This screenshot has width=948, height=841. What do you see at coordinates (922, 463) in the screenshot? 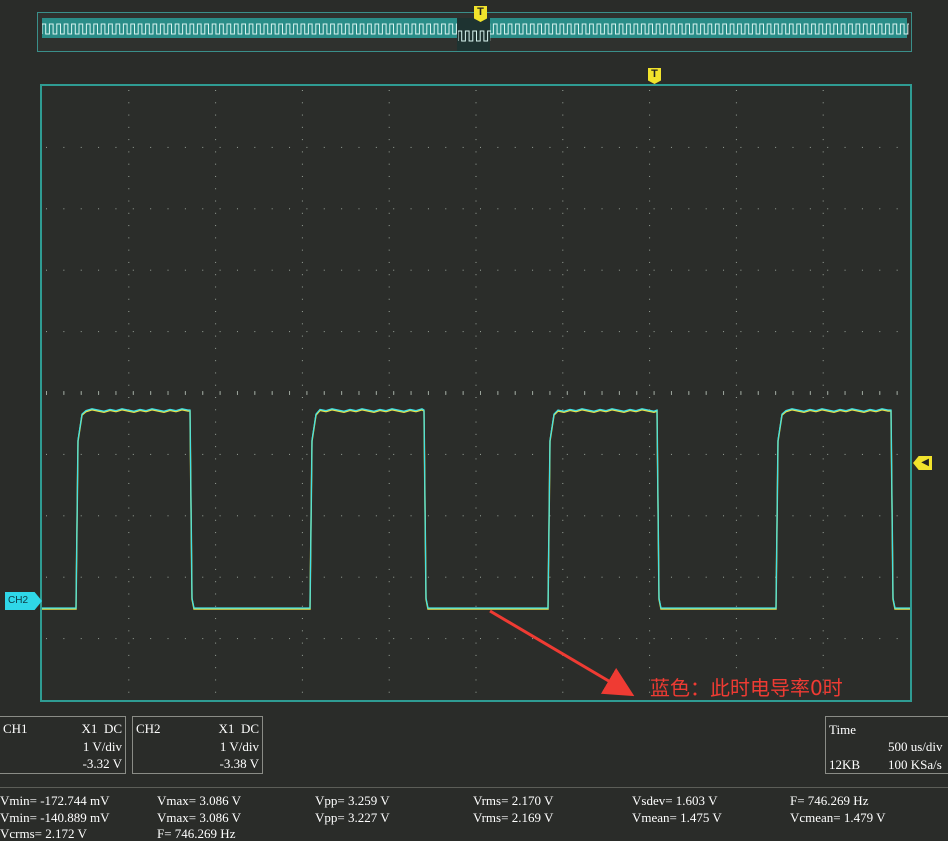
I see `trigger-level-marker: ◀` at bounding box center [922, 463].